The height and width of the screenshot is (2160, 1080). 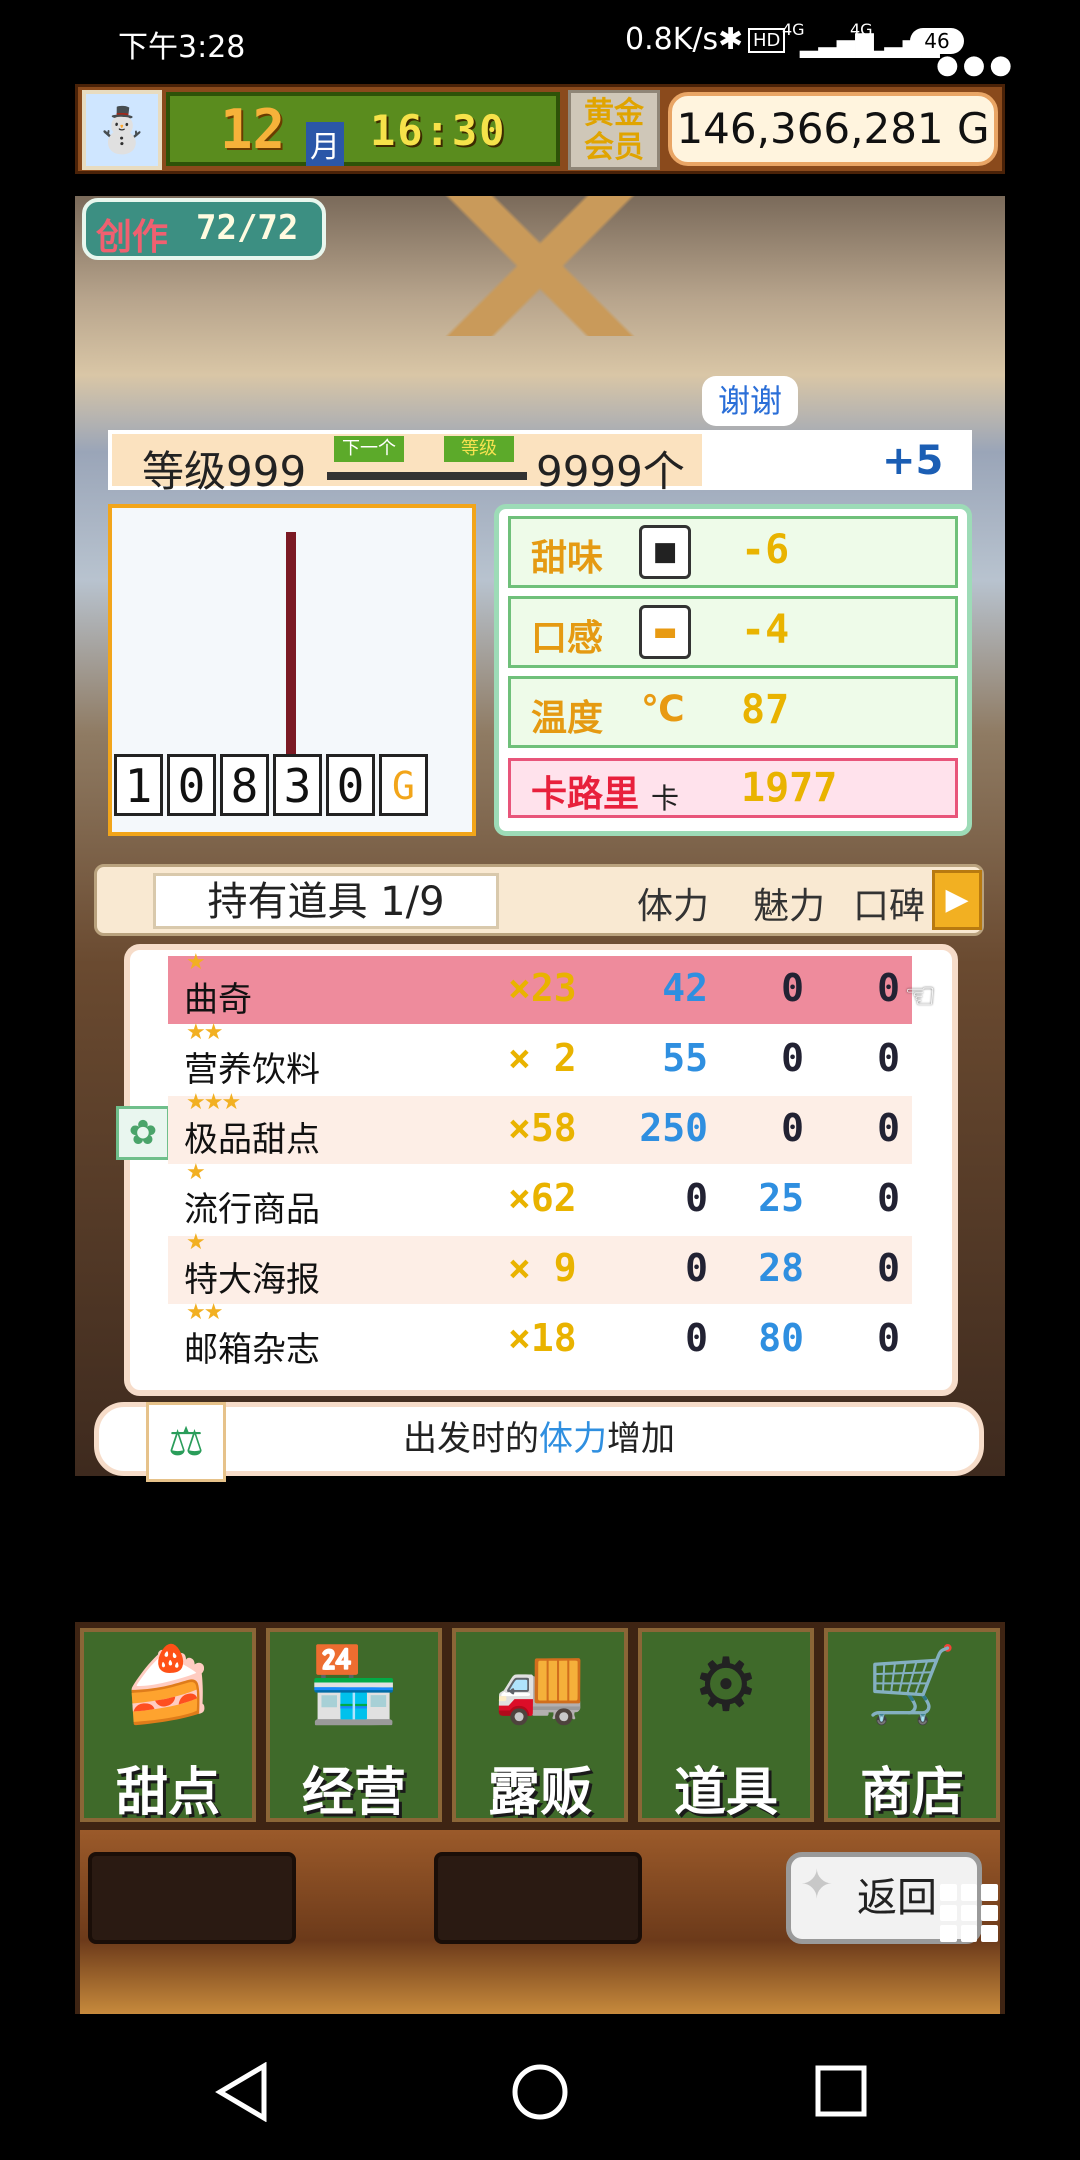 I want to click on clock: 16:30, so click(x=438, y=130).